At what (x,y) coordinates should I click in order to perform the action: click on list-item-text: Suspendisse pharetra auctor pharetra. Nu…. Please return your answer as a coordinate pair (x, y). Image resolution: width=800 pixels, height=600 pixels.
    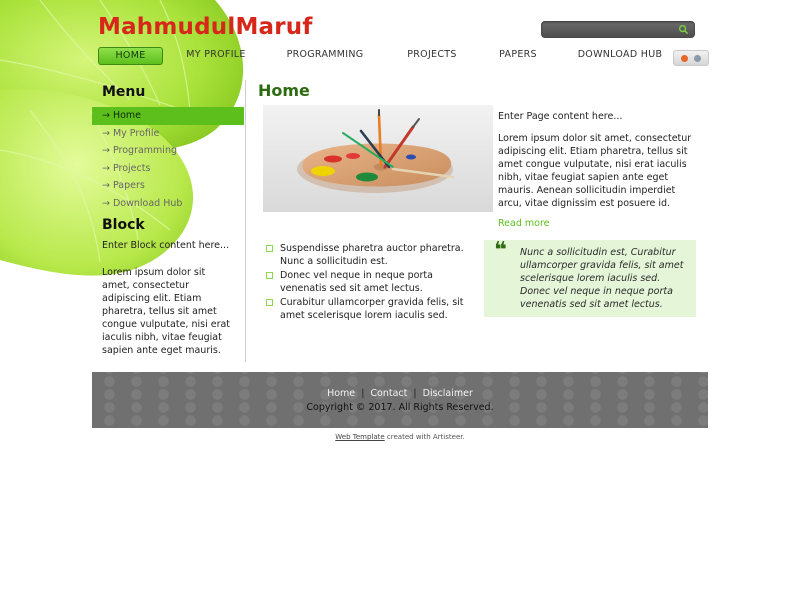
    Looking at the image, I should click on (372, 255).